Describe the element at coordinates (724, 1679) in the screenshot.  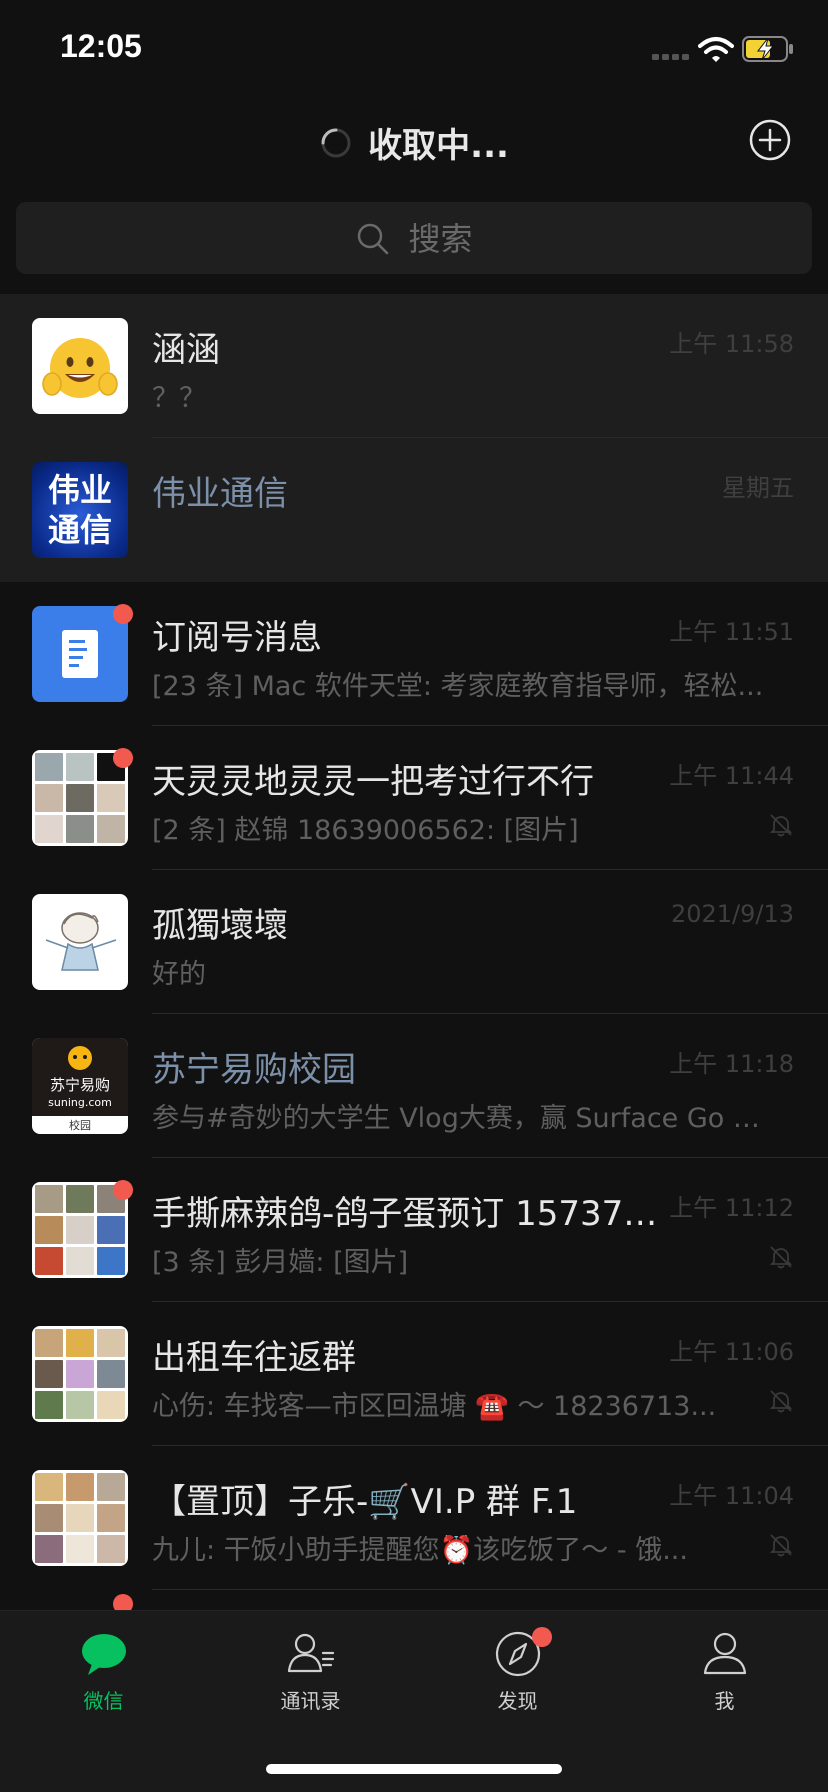
I see `tab-me: 我` at that location.